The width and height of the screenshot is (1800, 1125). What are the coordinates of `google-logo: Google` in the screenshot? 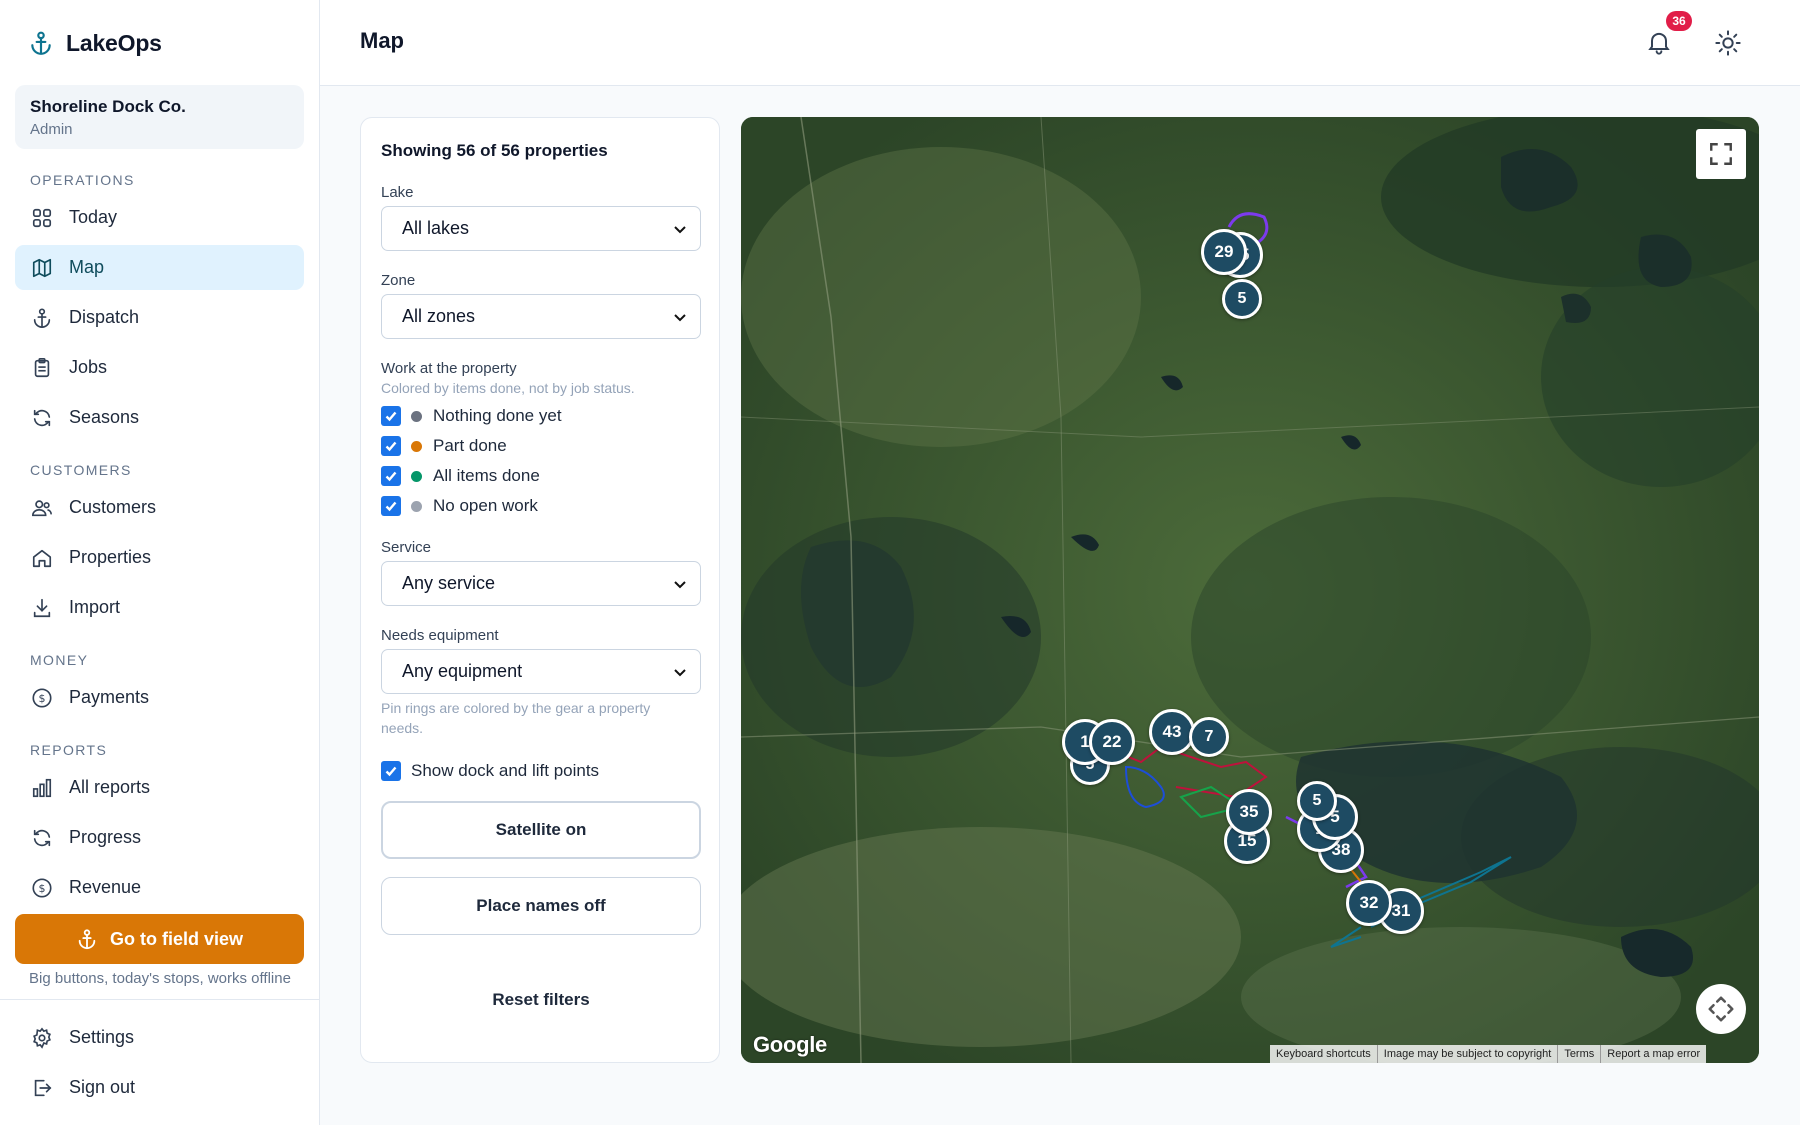 It's located at (790, 1044).